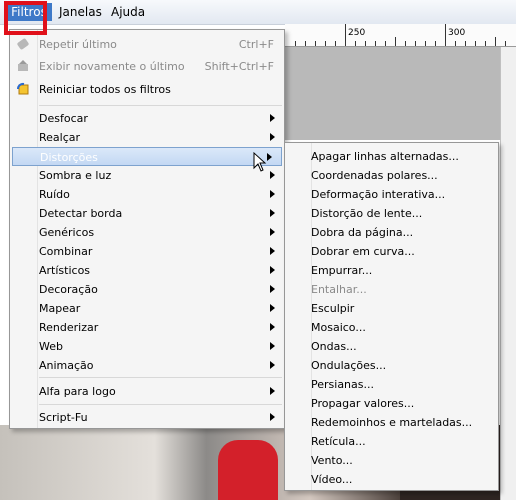 This screenshot has width=516, height=500. Describe the element at coordinates (147, 289) in the screenshot. I see `menu-item-decoracao: Decoração` at that location.